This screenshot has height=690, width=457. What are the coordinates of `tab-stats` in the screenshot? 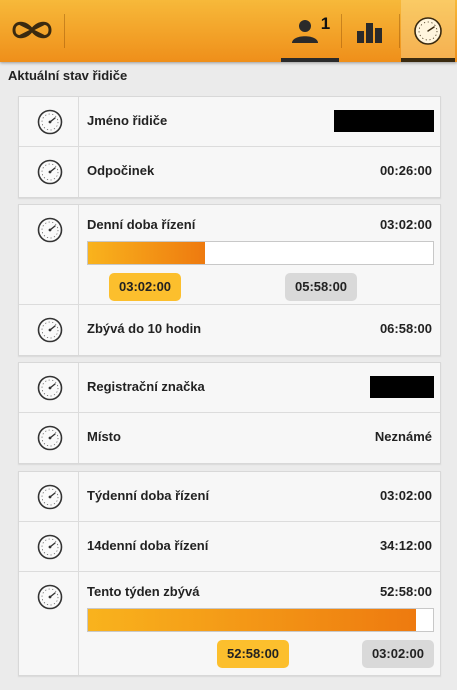 It's located at (370, 31).